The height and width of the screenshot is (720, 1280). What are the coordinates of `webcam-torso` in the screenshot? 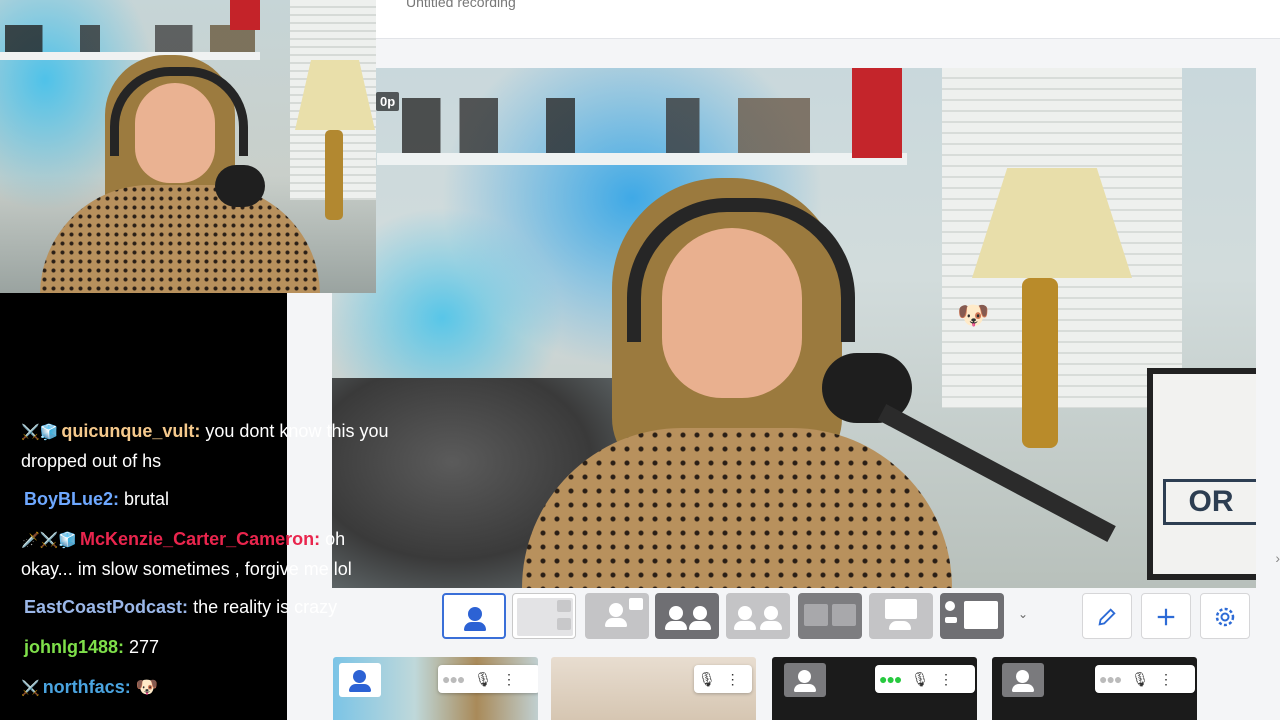 It's located at (180, 239).